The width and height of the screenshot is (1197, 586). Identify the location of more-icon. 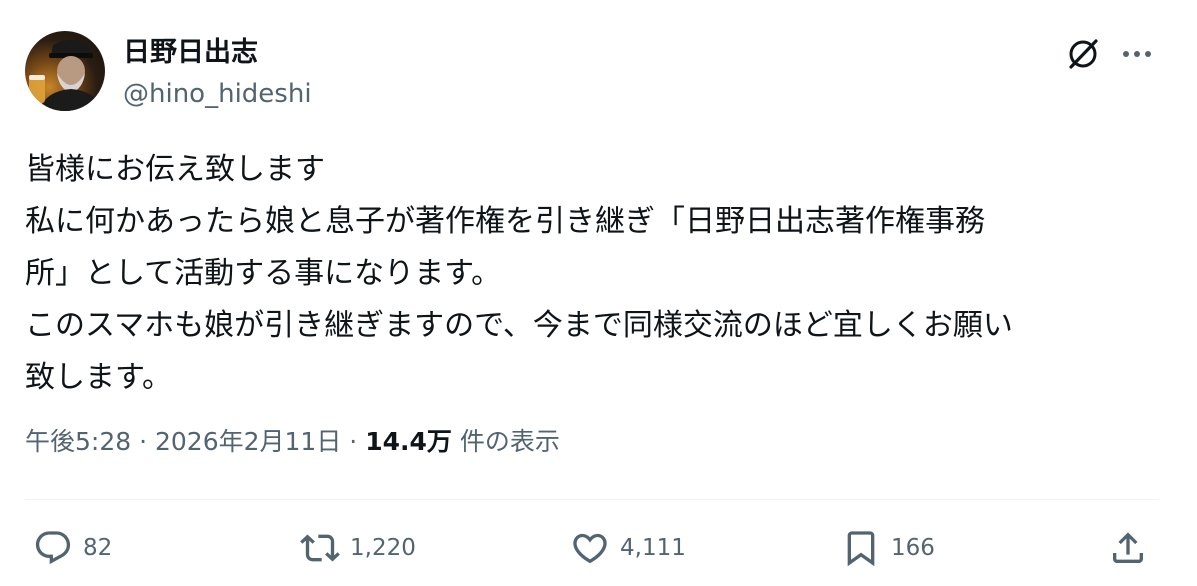
(1137, 54).